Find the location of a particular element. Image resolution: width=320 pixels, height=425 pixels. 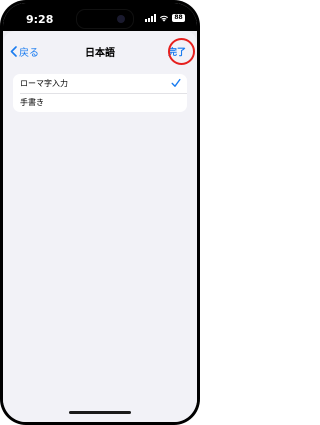

status-bar: 9:28 88 is located at coordinates (100, 17).